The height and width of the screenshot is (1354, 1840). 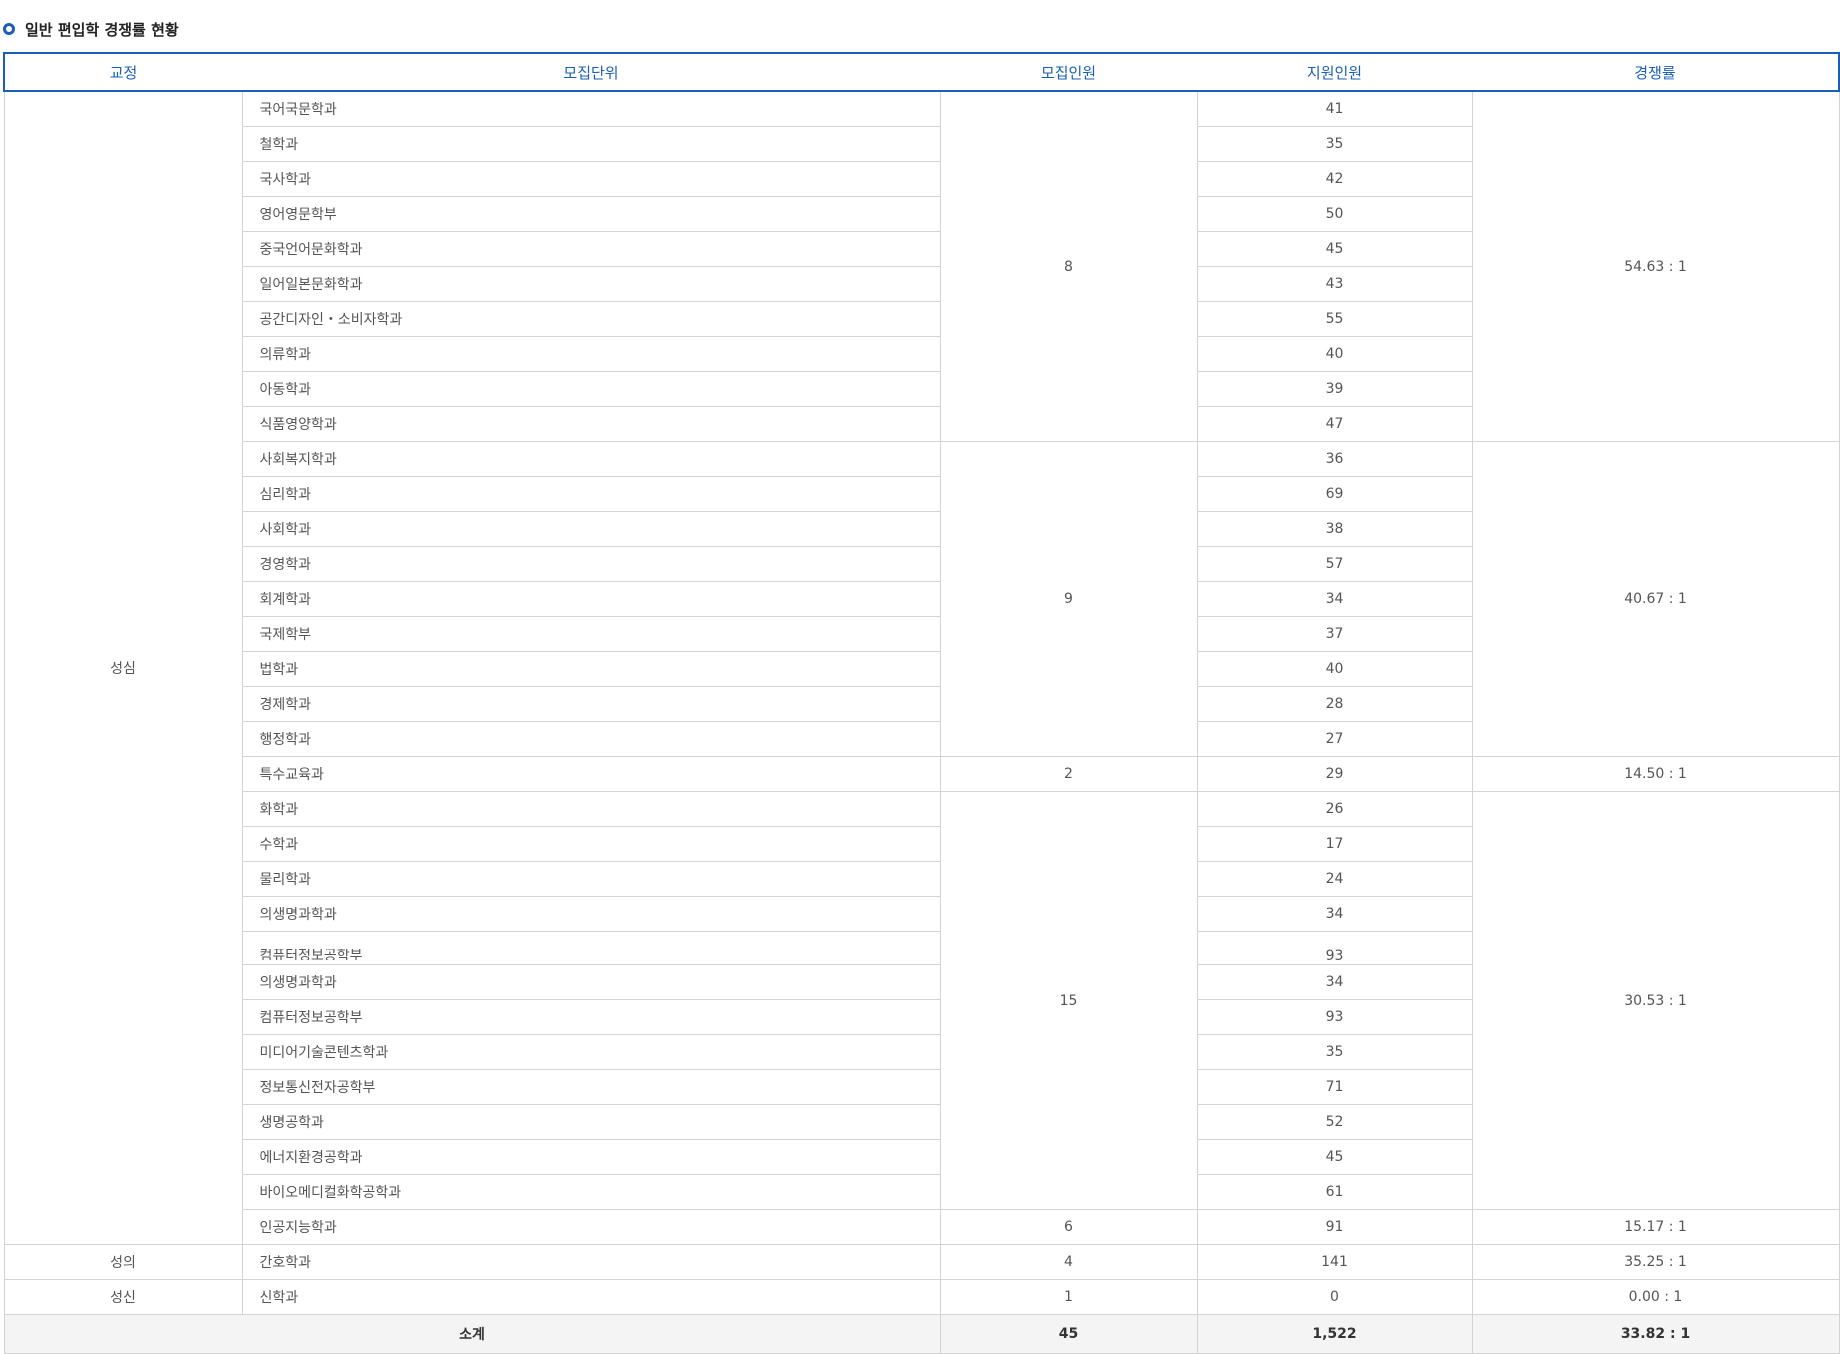 What do you see at coordinates (591, 1262) in the screenshot?
I see `unit-cell: 간호학과` at bounding box center [591, 1262].